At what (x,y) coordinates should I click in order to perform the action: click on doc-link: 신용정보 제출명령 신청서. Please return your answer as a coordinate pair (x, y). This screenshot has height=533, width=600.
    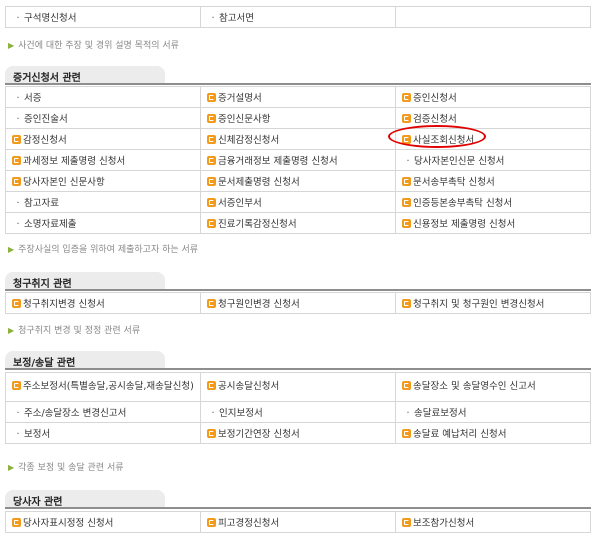
    Looking at the image, I should click on (493, 223).